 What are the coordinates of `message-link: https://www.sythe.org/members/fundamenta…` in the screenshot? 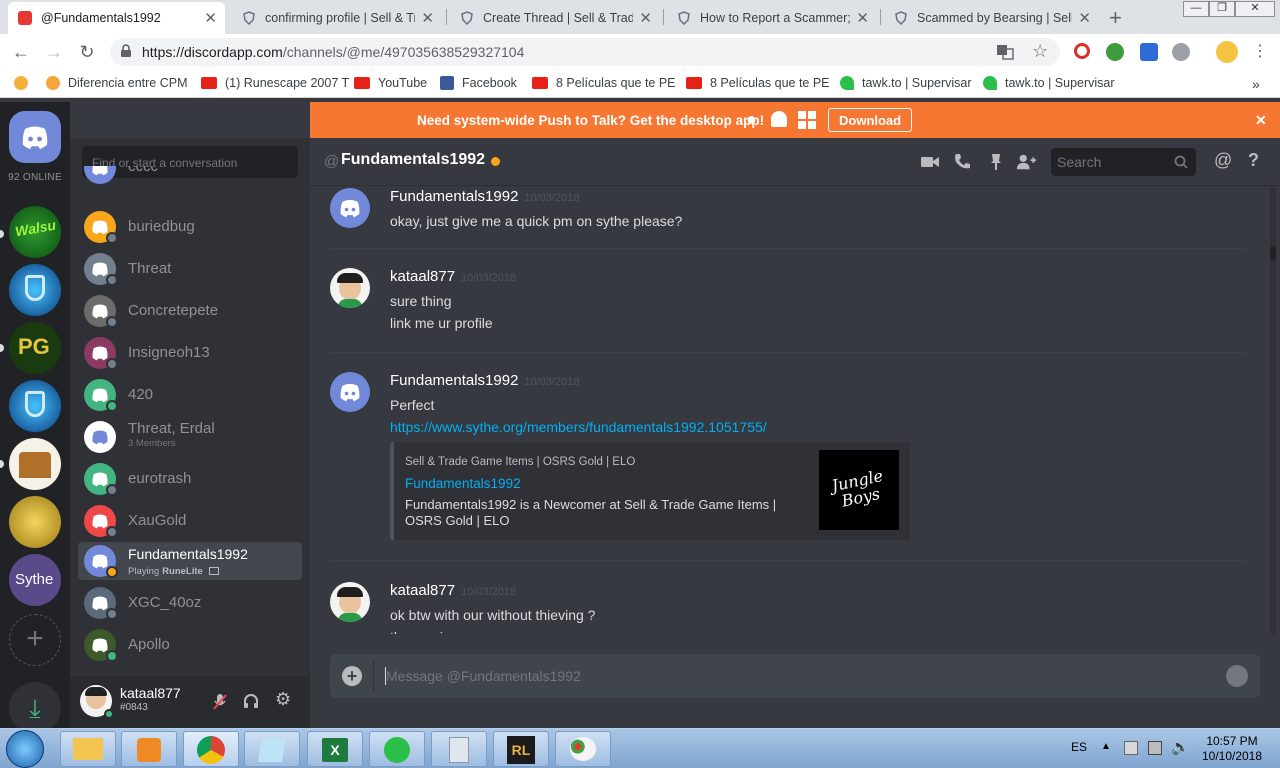 It's located at (578, 427).